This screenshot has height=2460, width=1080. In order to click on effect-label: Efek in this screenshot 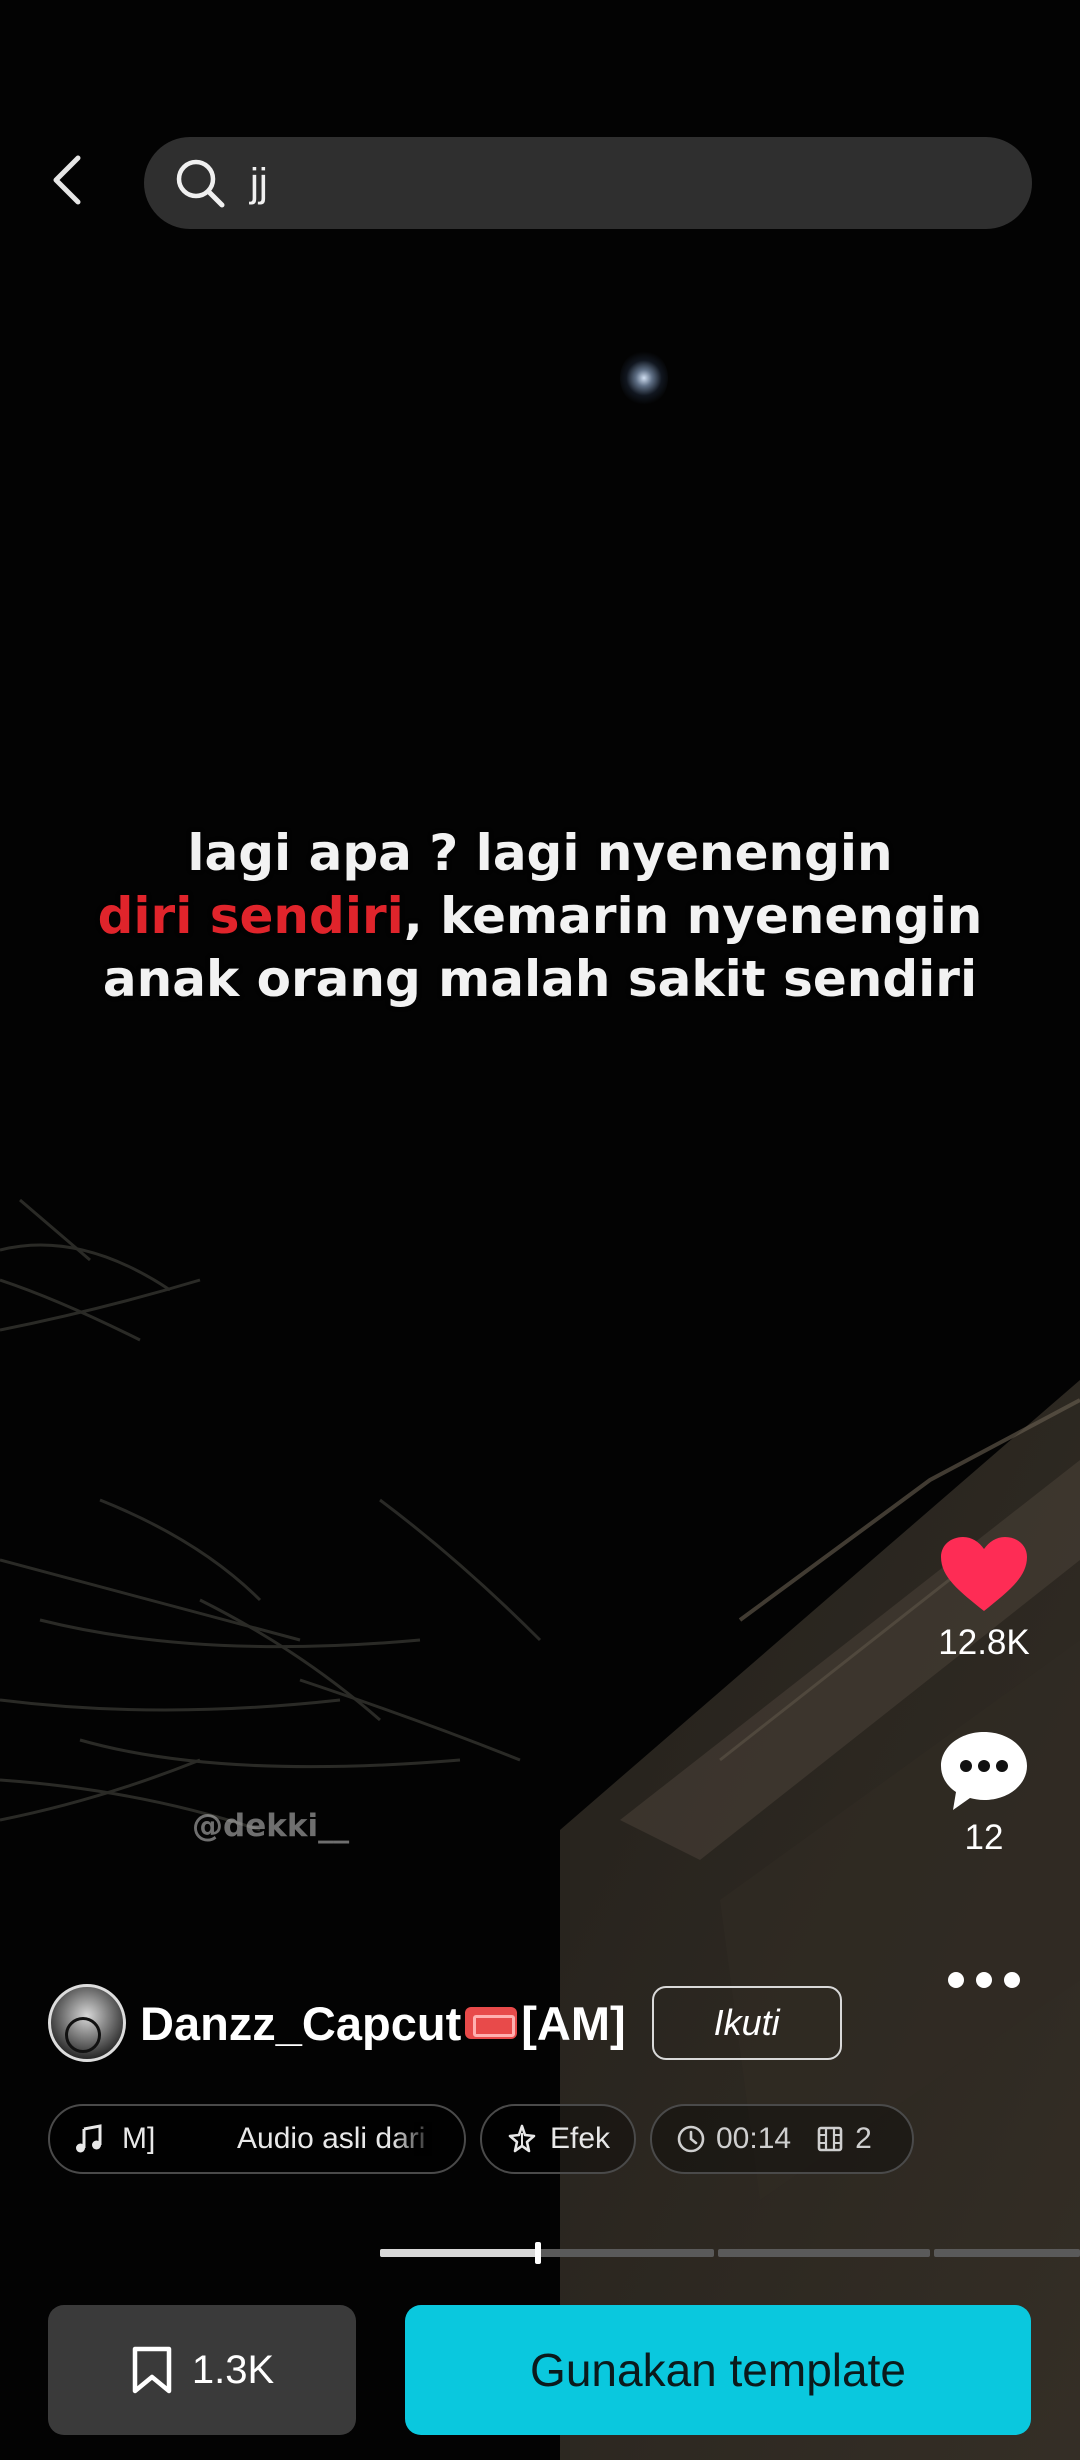, I will do `click(579, 2138)`.